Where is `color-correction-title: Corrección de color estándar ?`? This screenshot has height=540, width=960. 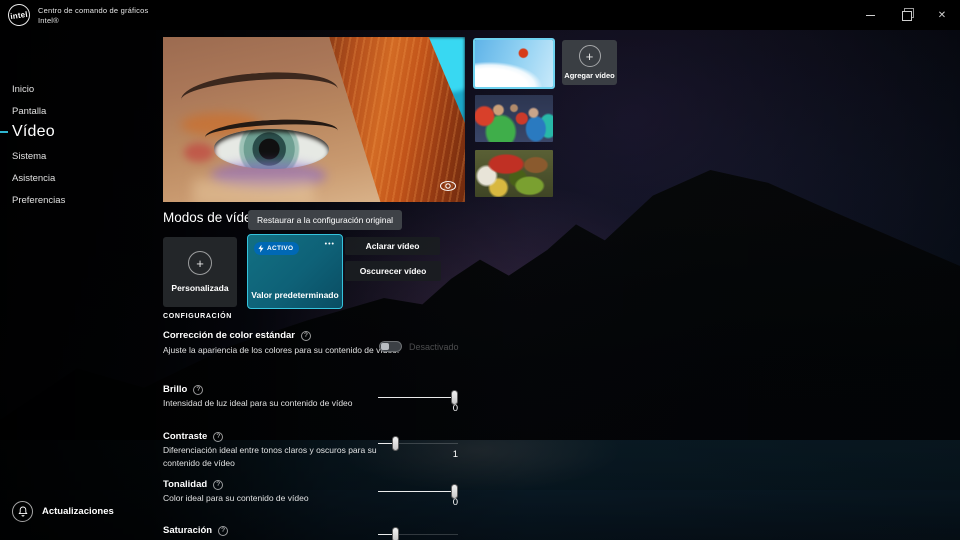
color-correction-title: Corrección de color estándar ? is located at coordinates (237, 335).